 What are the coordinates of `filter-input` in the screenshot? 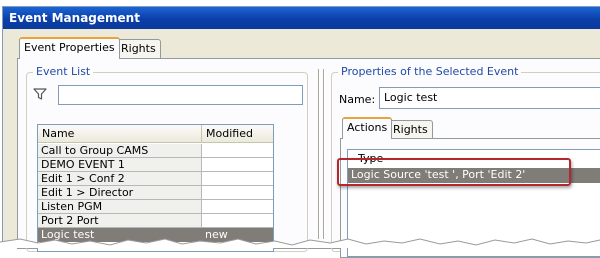 It's located at (180, 95).